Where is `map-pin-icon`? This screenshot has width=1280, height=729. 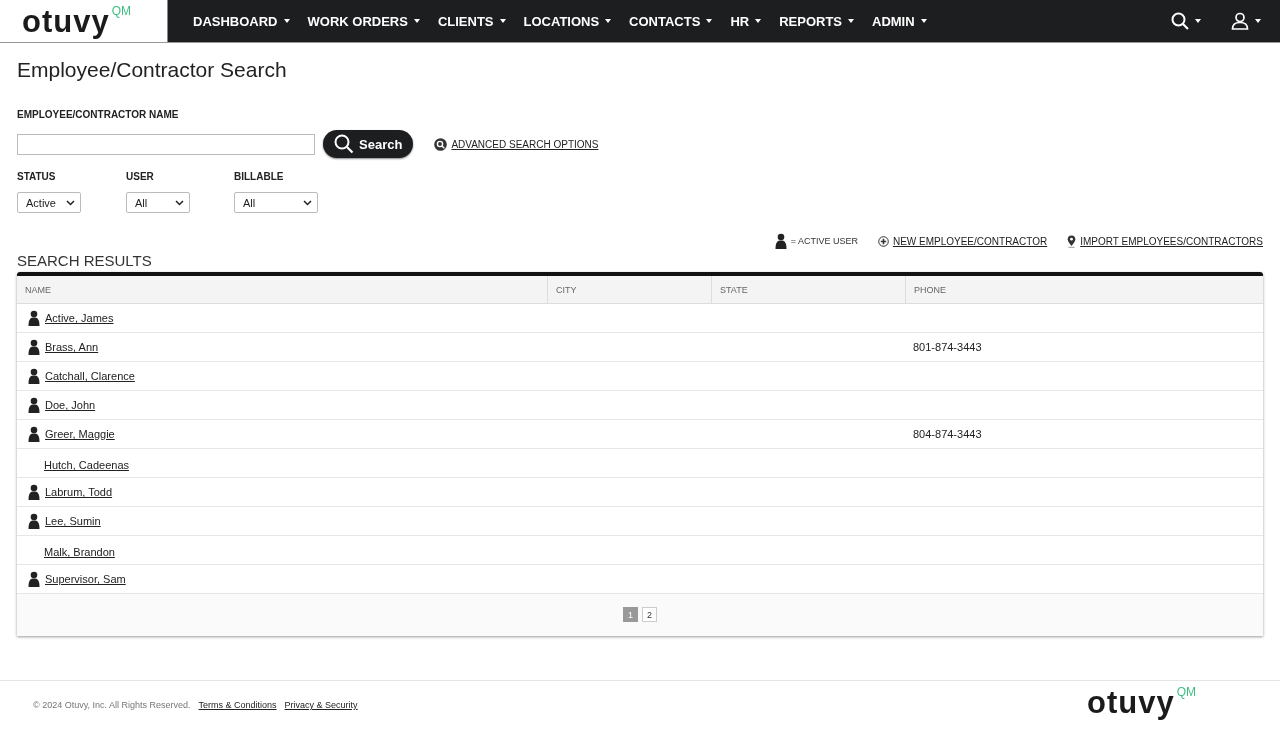 map-pin-icon is located at coordinates (1072, 241).